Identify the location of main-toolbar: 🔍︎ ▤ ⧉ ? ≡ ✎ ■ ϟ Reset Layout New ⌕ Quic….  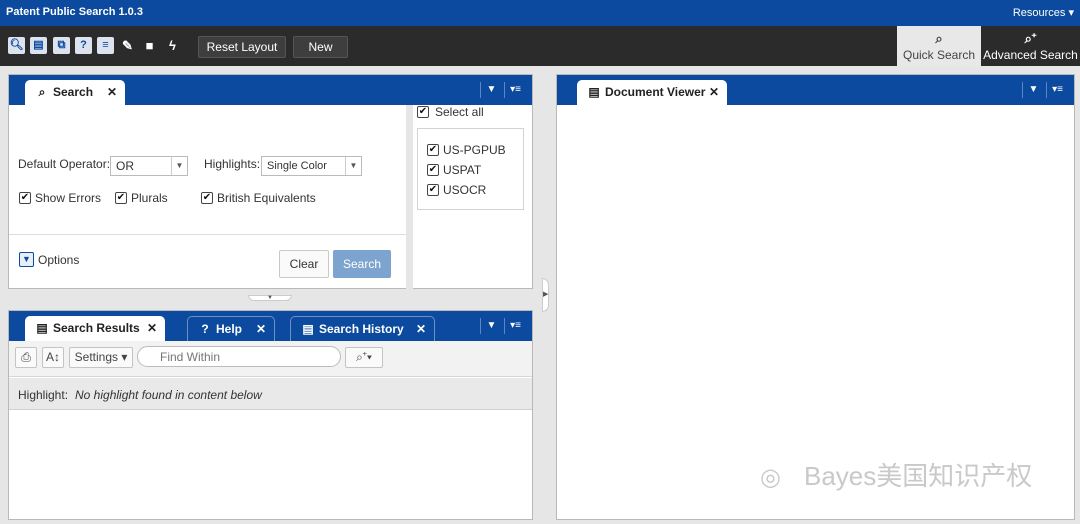
(540, 46).